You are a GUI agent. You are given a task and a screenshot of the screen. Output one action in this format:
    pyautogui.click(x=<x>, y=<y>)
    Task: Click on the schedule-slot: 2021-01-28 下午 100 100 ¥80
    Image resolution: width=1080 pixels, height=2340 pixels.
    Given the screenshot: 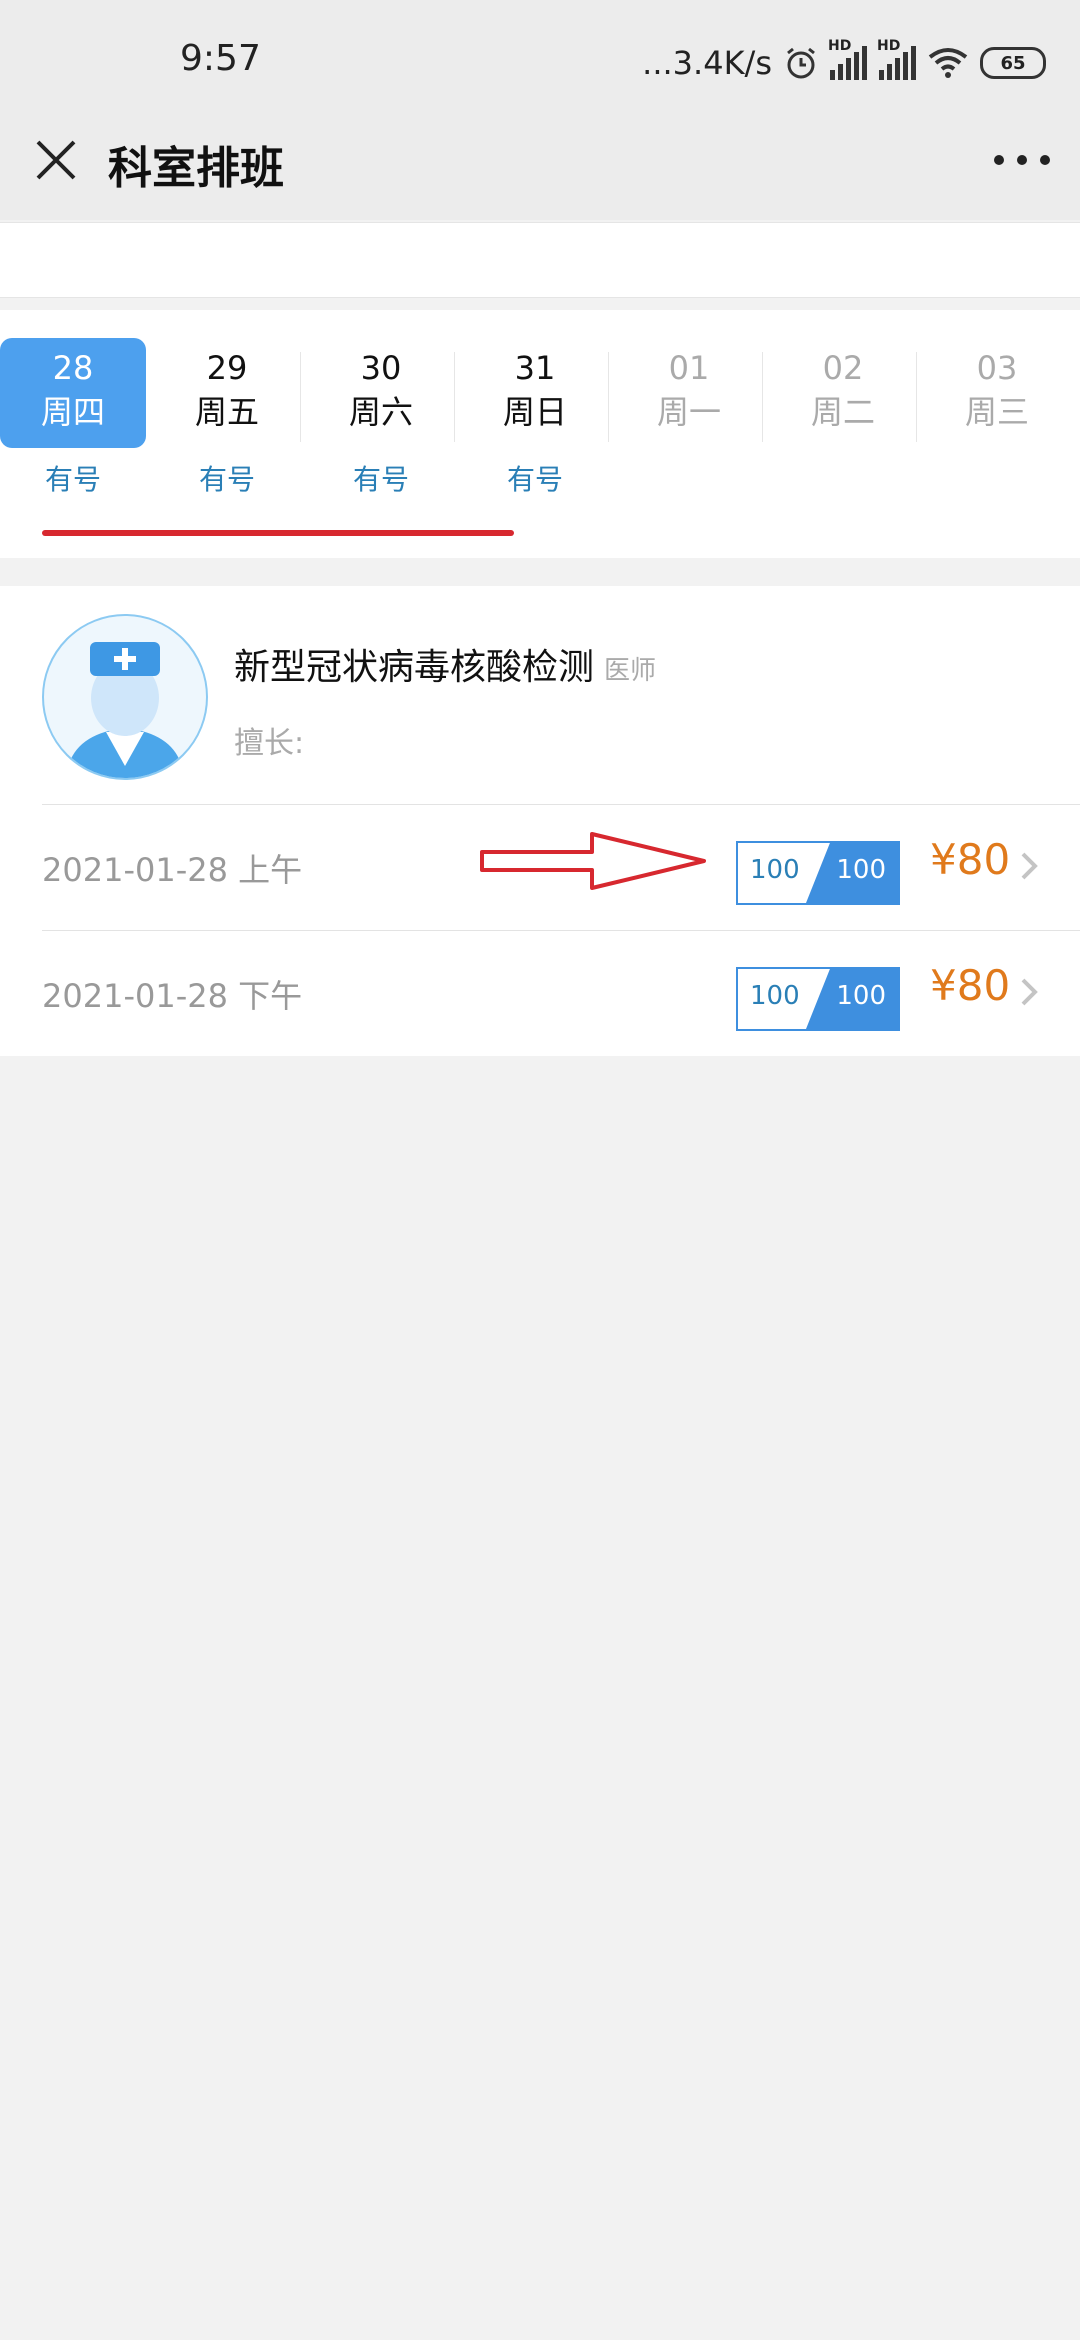 What is the action you would take?
    pyautogui.click(x=561, y=993)
    